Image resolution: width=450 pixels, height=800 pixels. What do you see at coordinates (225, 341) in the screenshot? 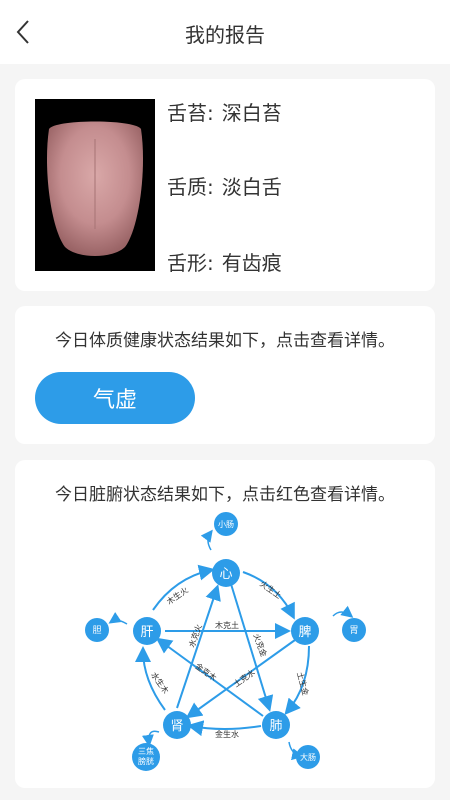
I see `constitution-description: 今日体质健康状态结果如下，点击查看详情。` at bounding box center [225, 341].